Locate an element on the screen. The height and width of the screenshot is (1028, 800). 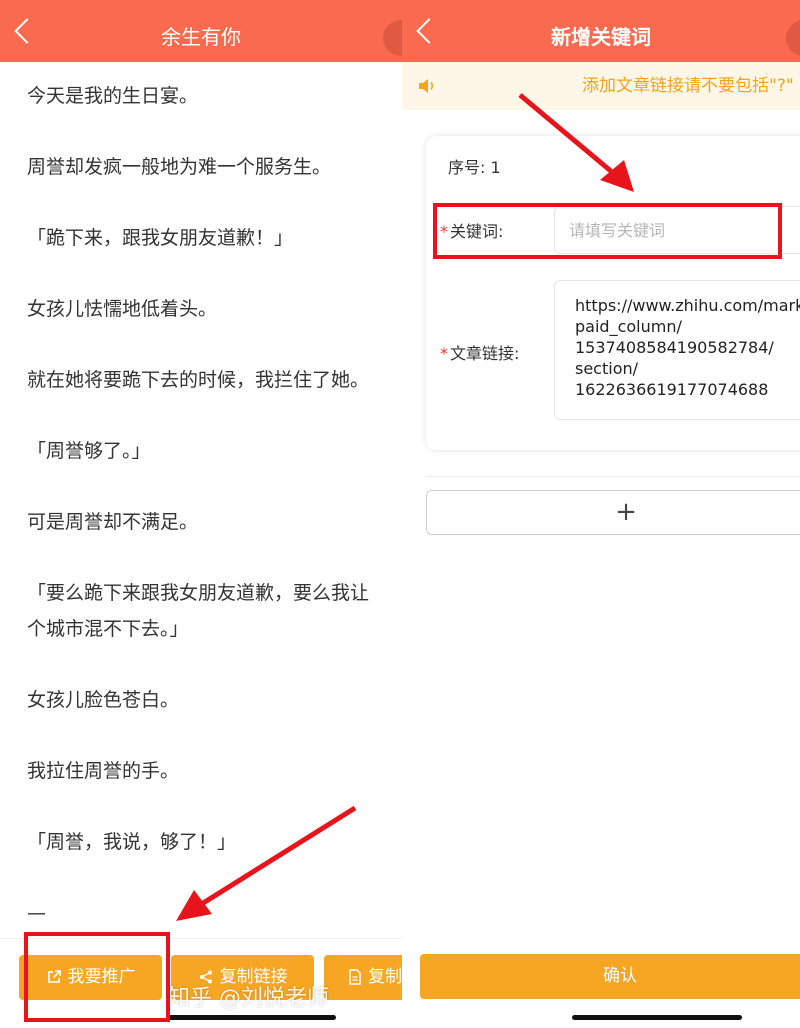
external-link-icon is located at coordinates (54, 976).